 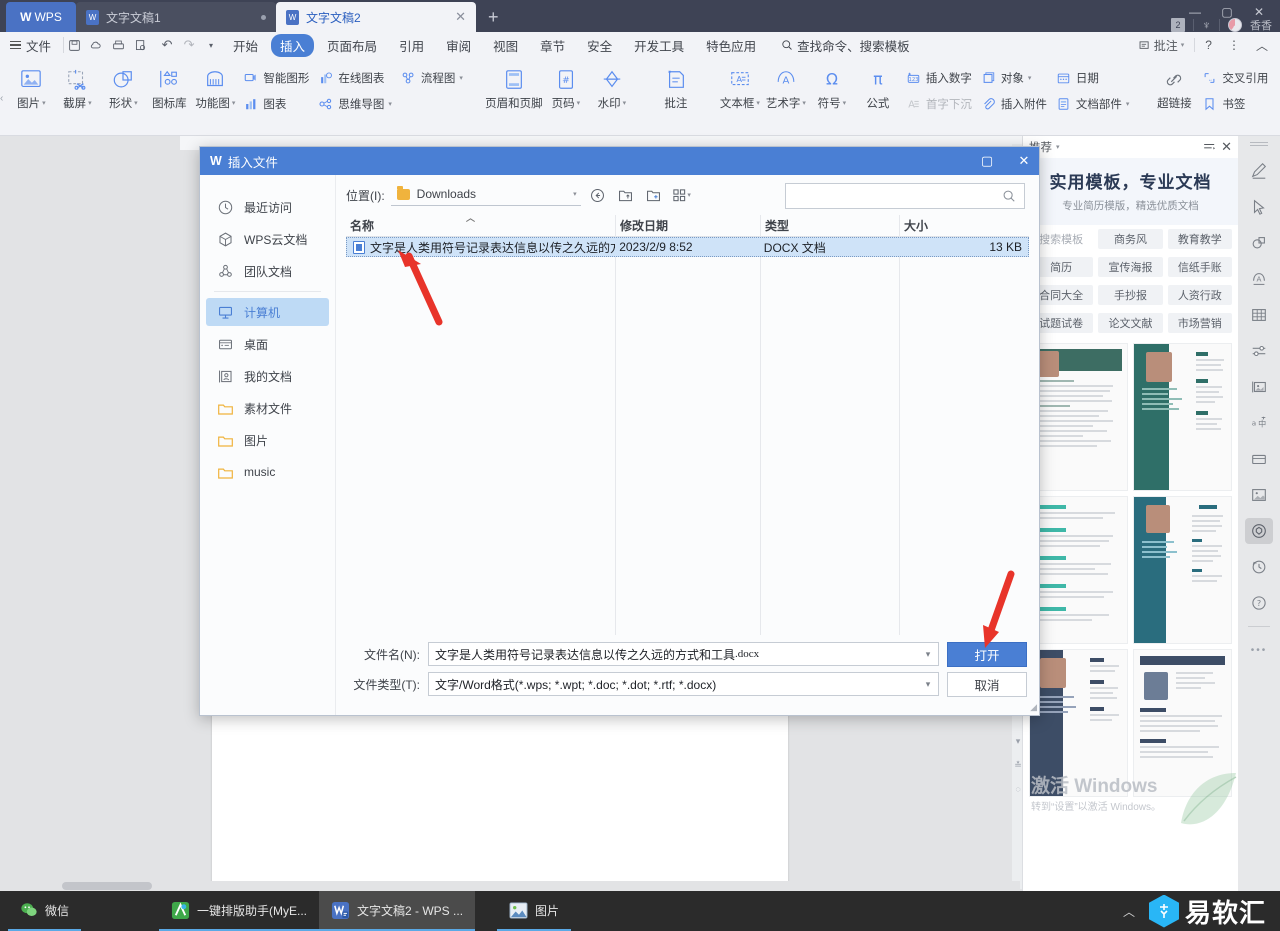 I want to click on ribbon-tab-section: 章节, so click(x=552, y=45).